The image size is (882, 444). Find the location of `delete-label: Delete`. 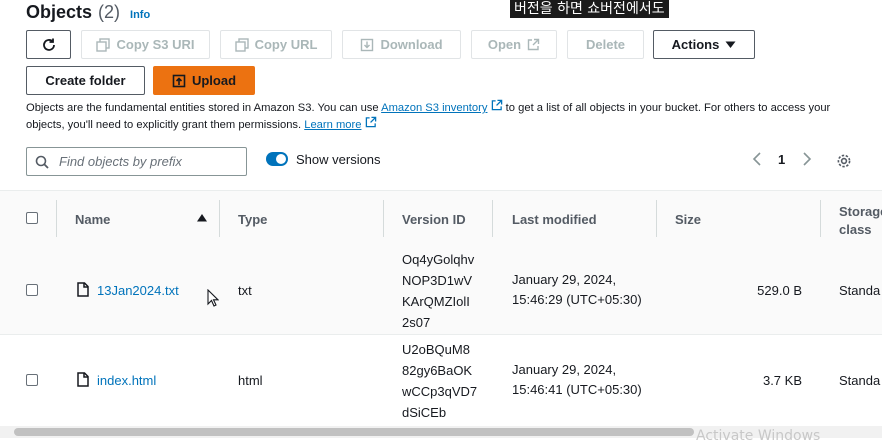

delete-label: Delete is located at coordinates (605, 44).